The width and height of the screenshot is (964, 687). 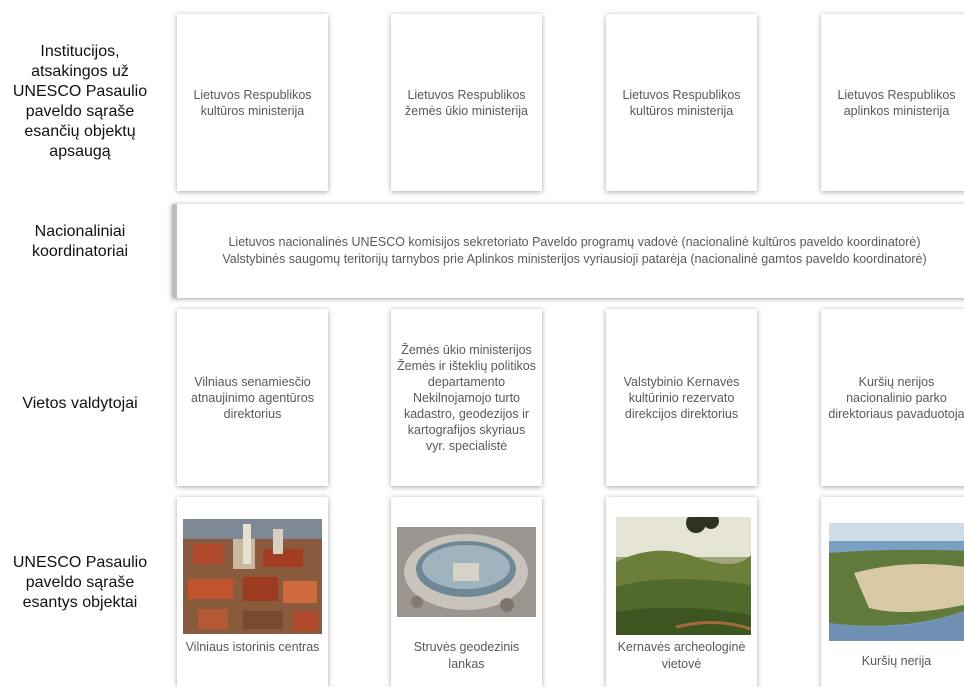 I want to click on site-name: Kernavės archeologinė vietovė, so click(x=681, y=655).